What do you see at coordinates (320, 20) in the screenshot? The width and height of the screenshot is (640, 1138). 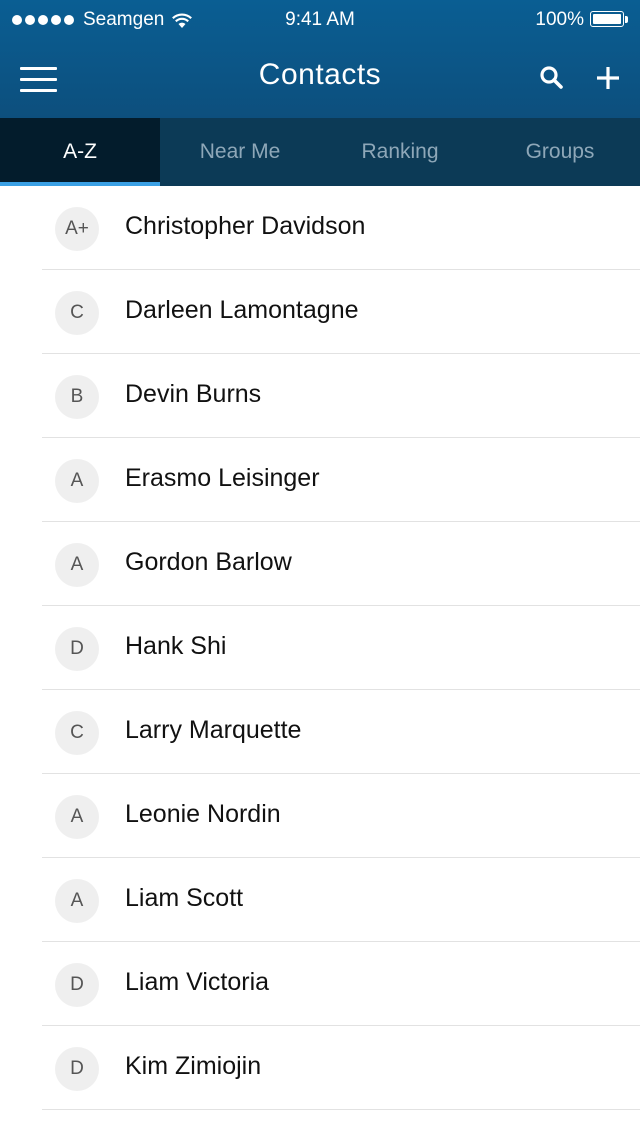 I see `status-bar: Seamgen 9:41 AM 100%` at bounding box center [320, 20].